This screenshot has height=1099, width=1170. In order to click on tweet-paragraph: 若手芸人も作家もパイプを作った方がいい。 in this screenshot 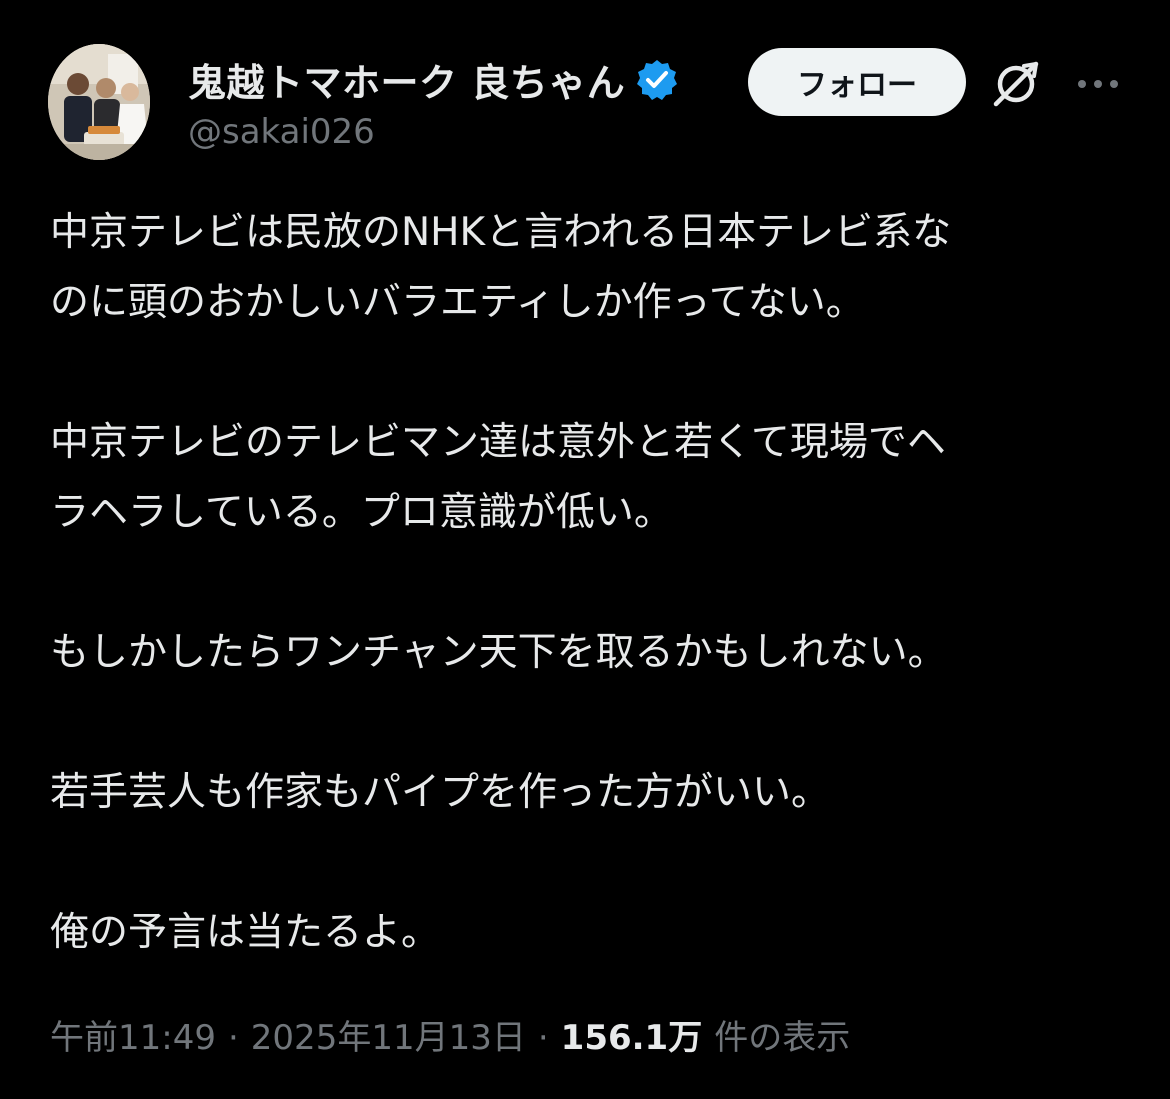, I will do `click(440, 792)`.